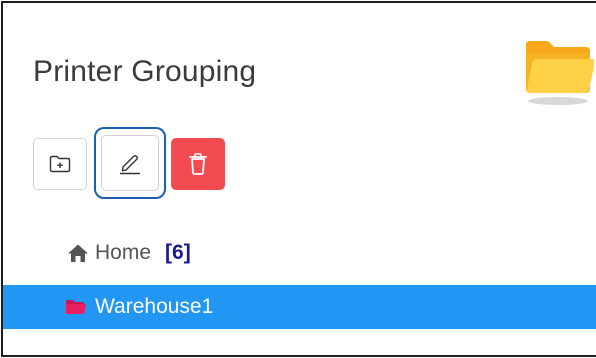 The height and width of the screenshot is (358, 596). I want to click on tree-item-label: Warehouse1, so click(154, 306).